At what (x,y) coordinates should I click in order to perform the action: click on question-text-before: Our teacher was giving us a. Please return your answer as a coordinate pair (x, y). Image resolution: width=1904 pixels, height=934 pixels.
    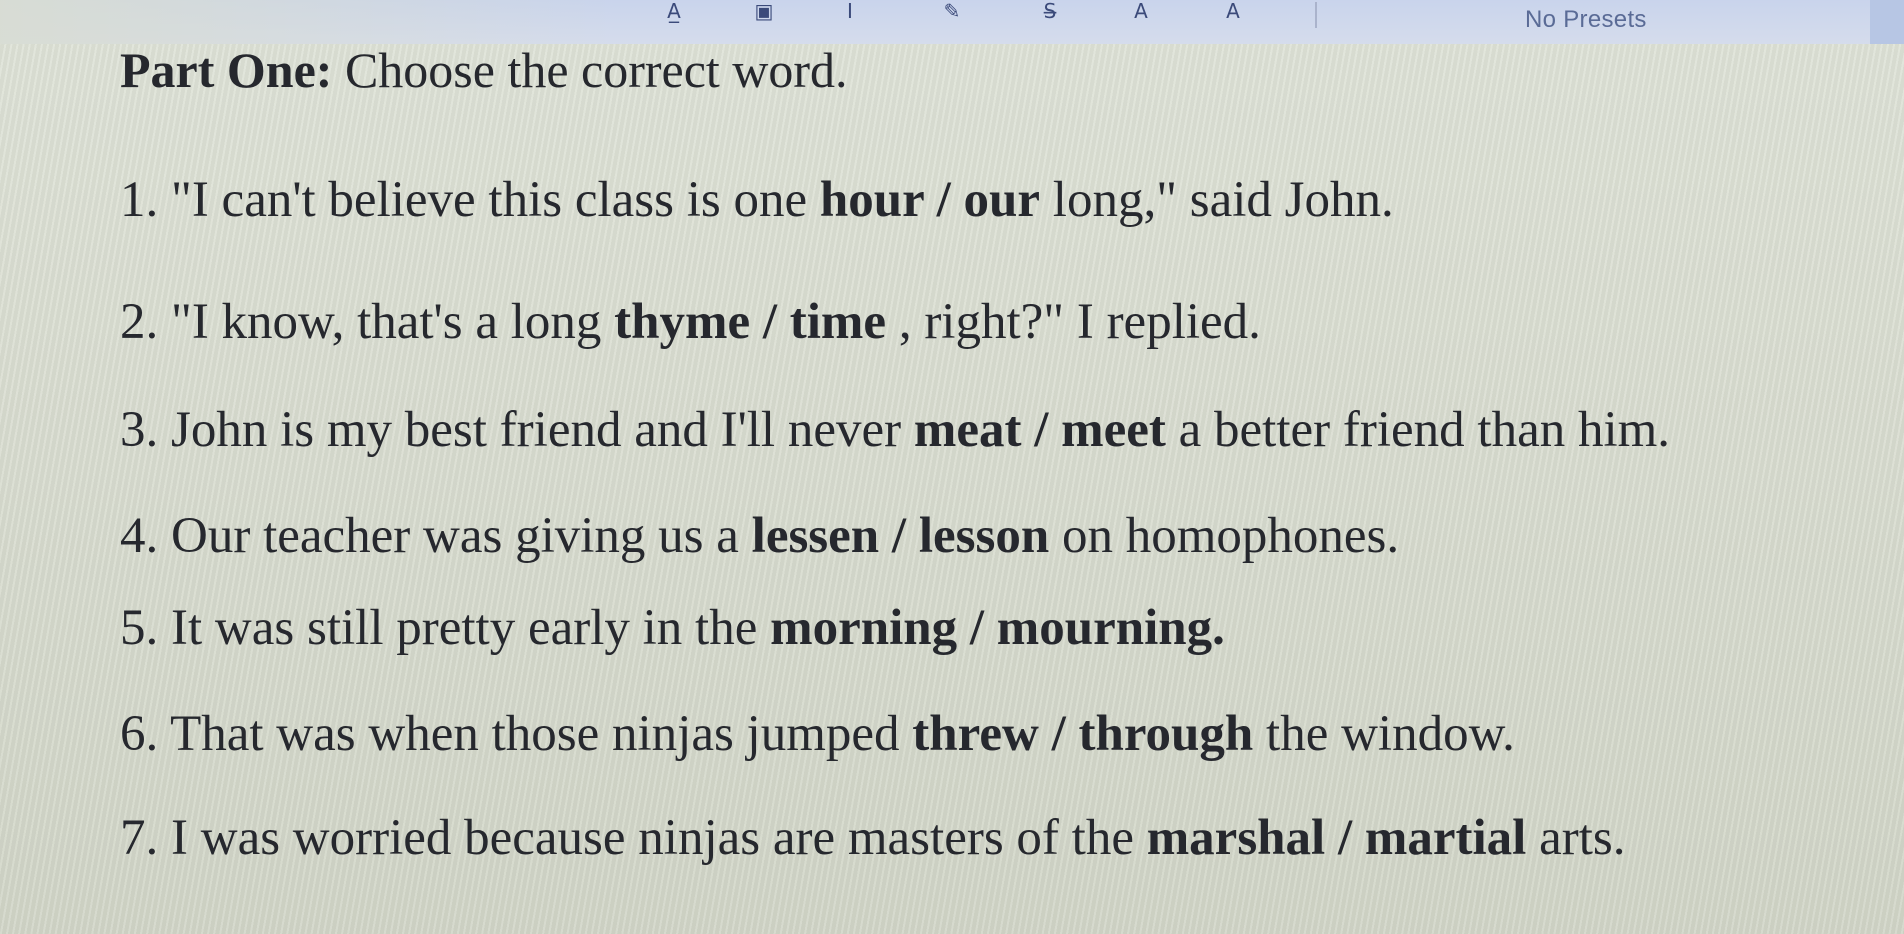
    Looking at the image, I should click on (461, 536).